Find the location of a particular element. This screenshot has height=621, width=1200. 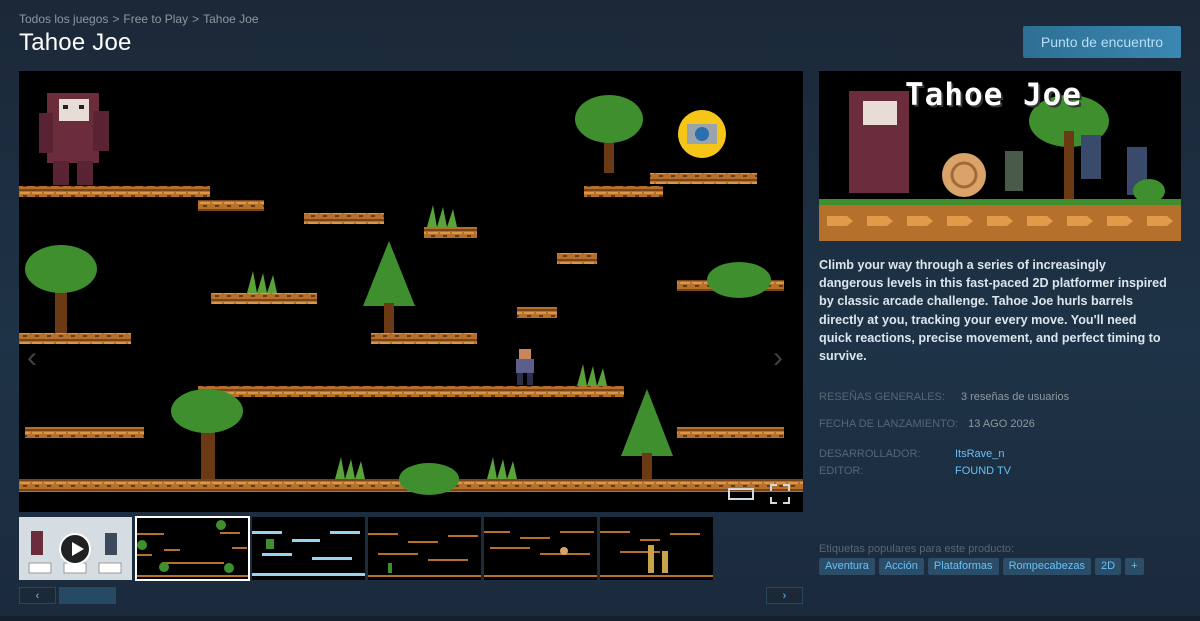

publisher-row: EDITOR: FOUND TV is located at coordinates (969, 471).